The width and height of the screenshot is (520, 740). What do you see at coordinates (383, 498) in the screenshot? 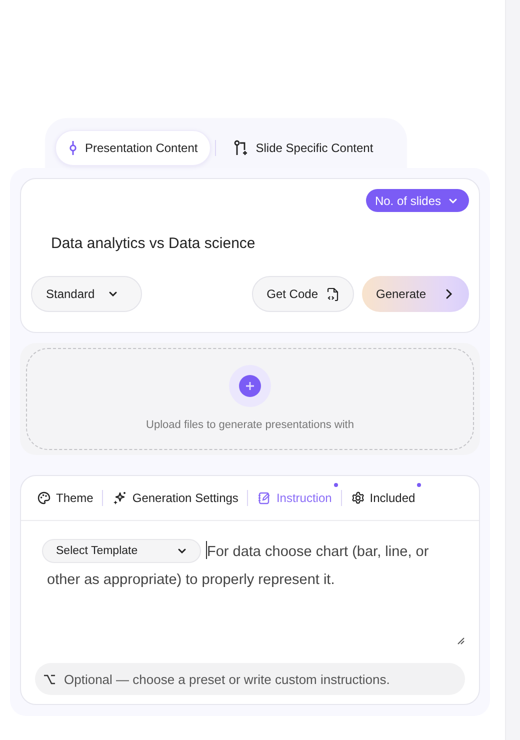
I see `tab: Included` at bounding box center [383, 498].